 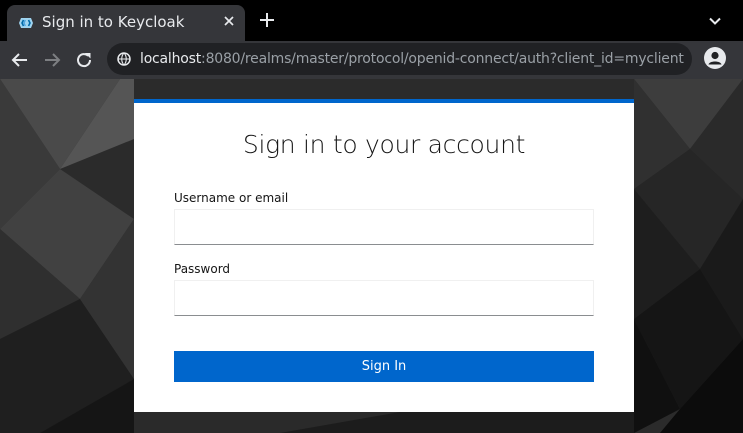 I want to click on forward-arrow-icon, so click(x=52, y=60).